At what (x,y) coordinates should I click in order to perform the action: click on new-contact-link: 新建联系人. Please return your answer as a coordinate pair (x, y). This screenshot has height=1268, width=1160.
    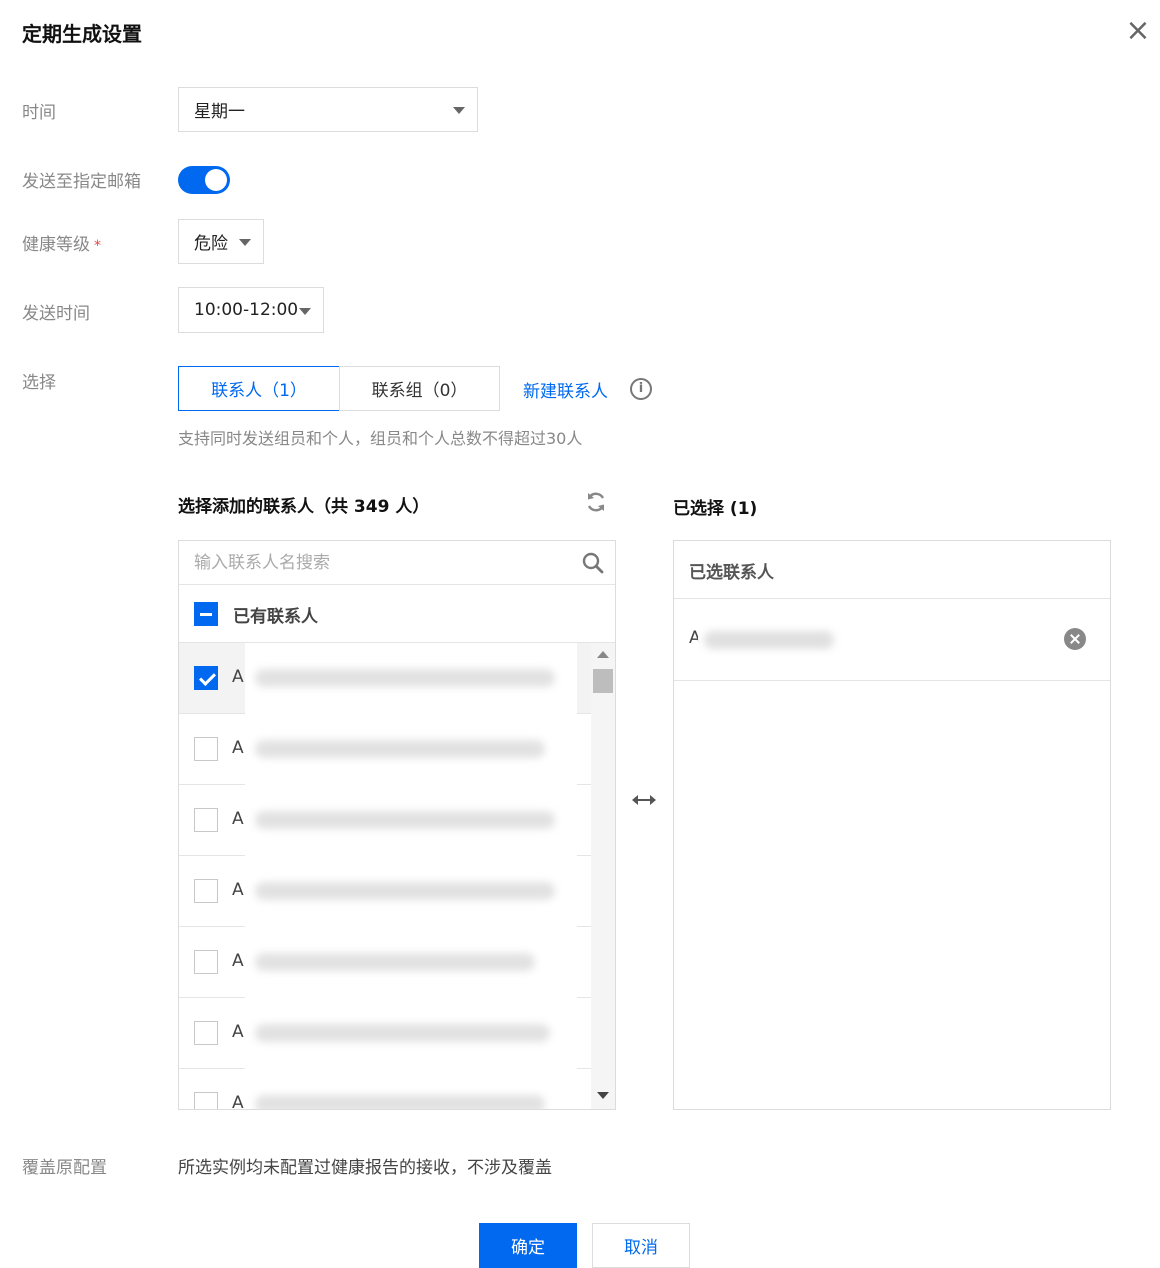
    Looking at the image, I should click on (565, 389).